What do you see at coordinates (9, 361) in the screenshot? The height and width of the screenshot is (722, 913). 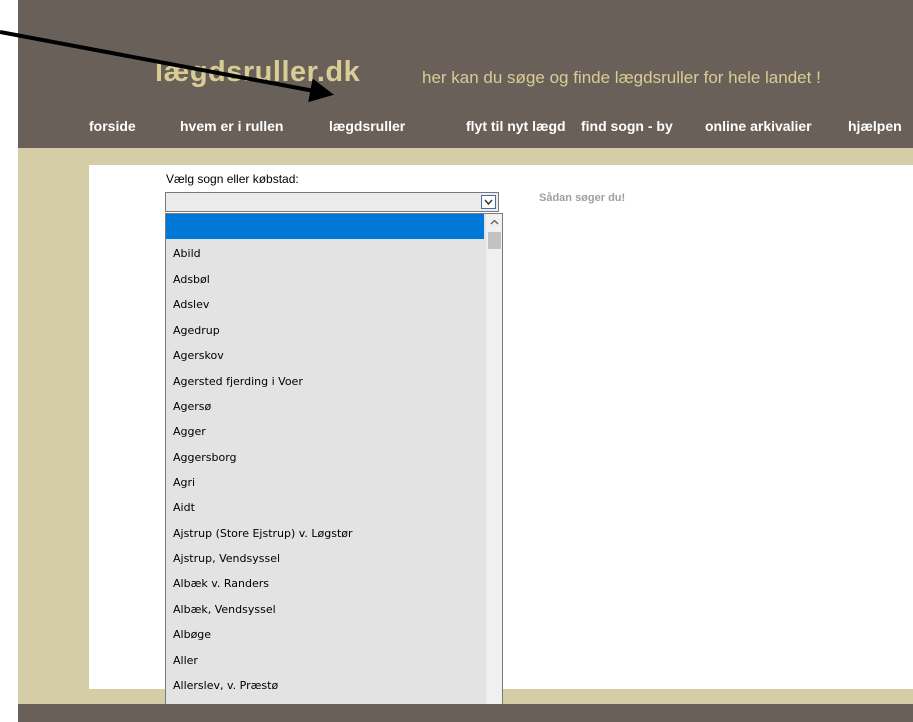 I see `left-margin` at bounding box center [9, 361].